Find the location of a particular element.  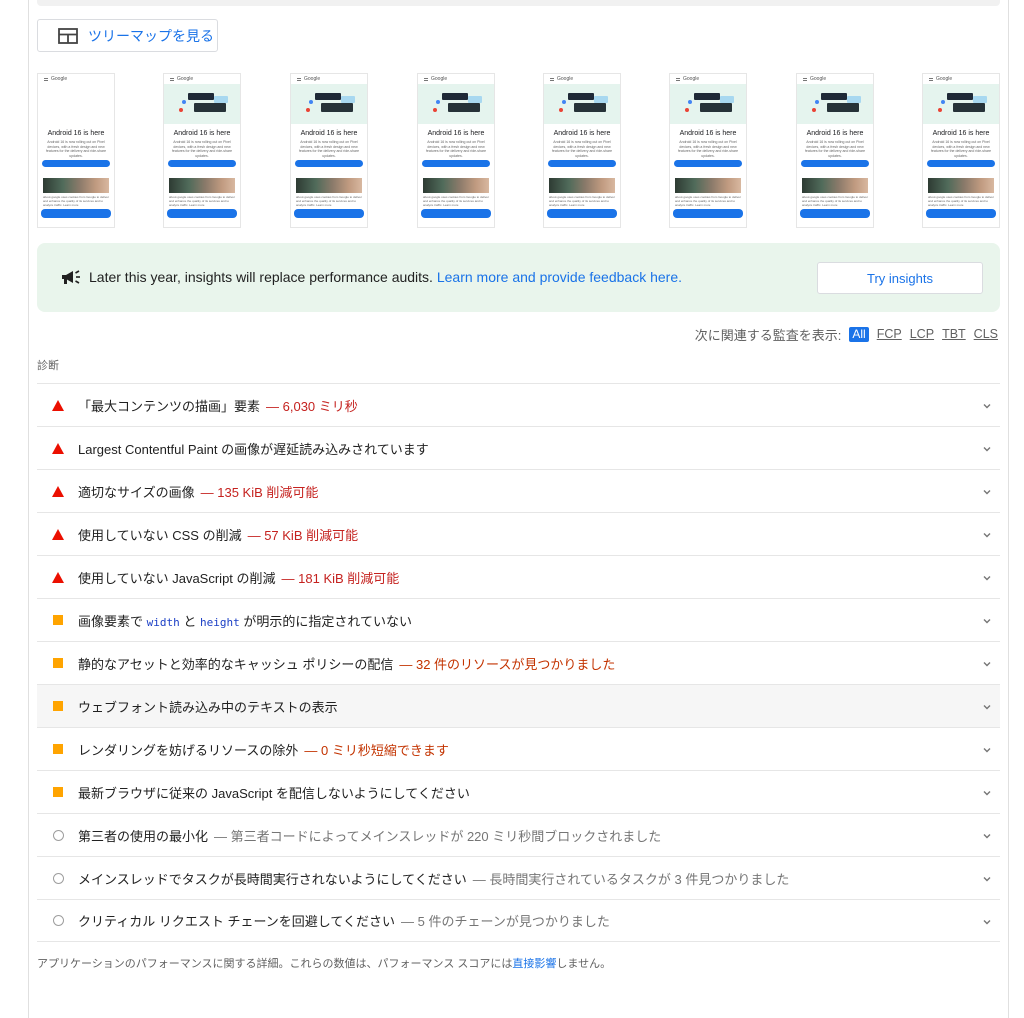

audit-row: 使用していない JavaScript の削減 — 181 KiB 削減可能 is located at coordinates (518, 576).